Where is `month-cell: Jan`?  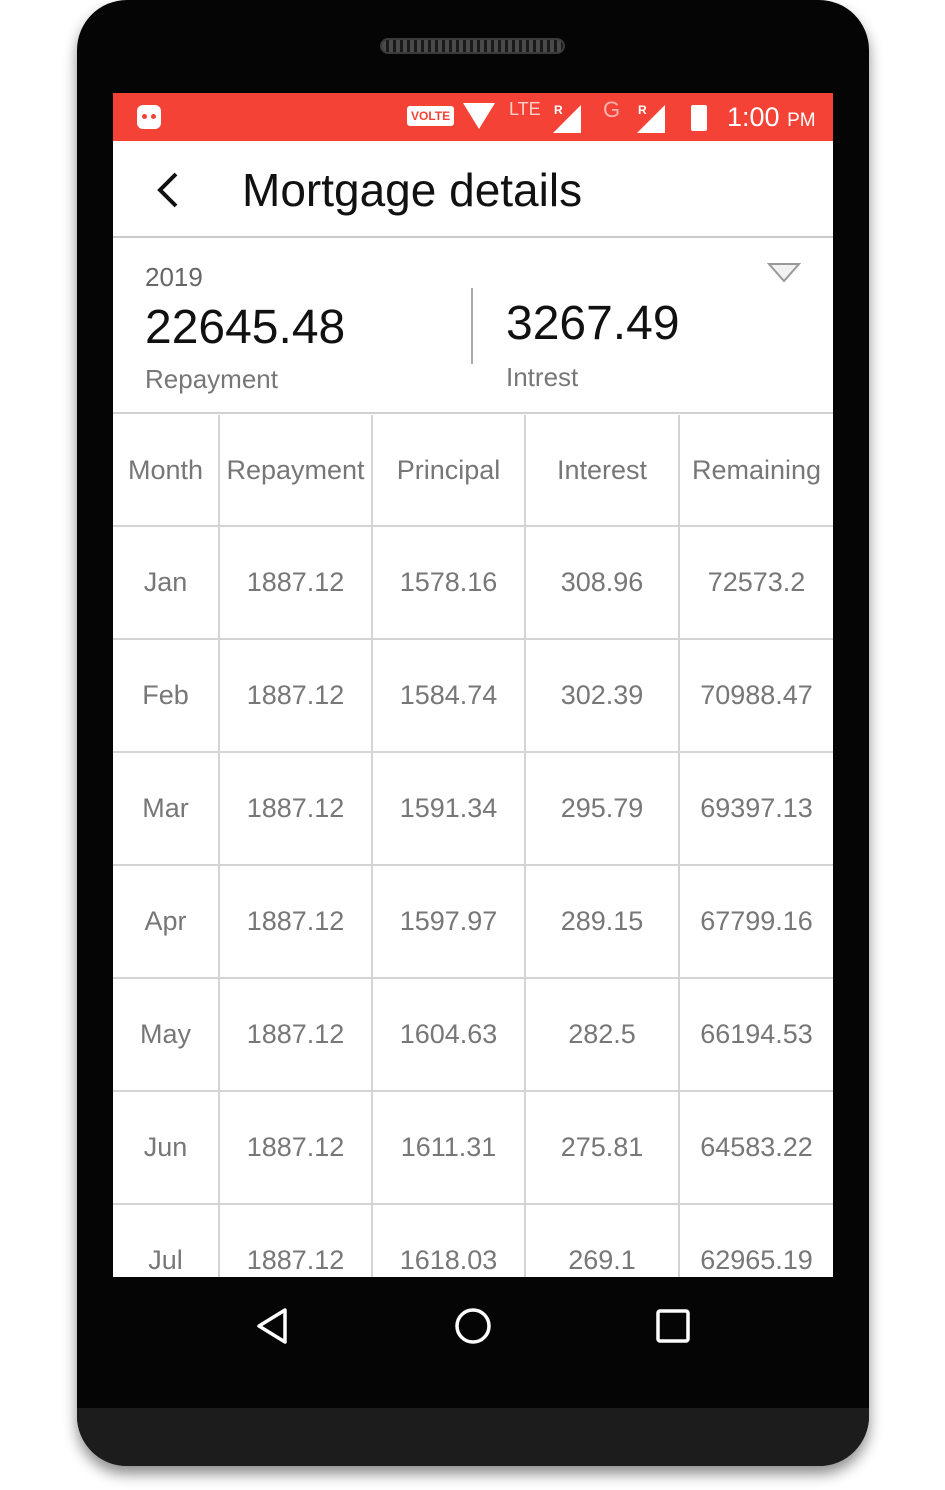 month-cell: Jan is located at coordinates (166, 582).